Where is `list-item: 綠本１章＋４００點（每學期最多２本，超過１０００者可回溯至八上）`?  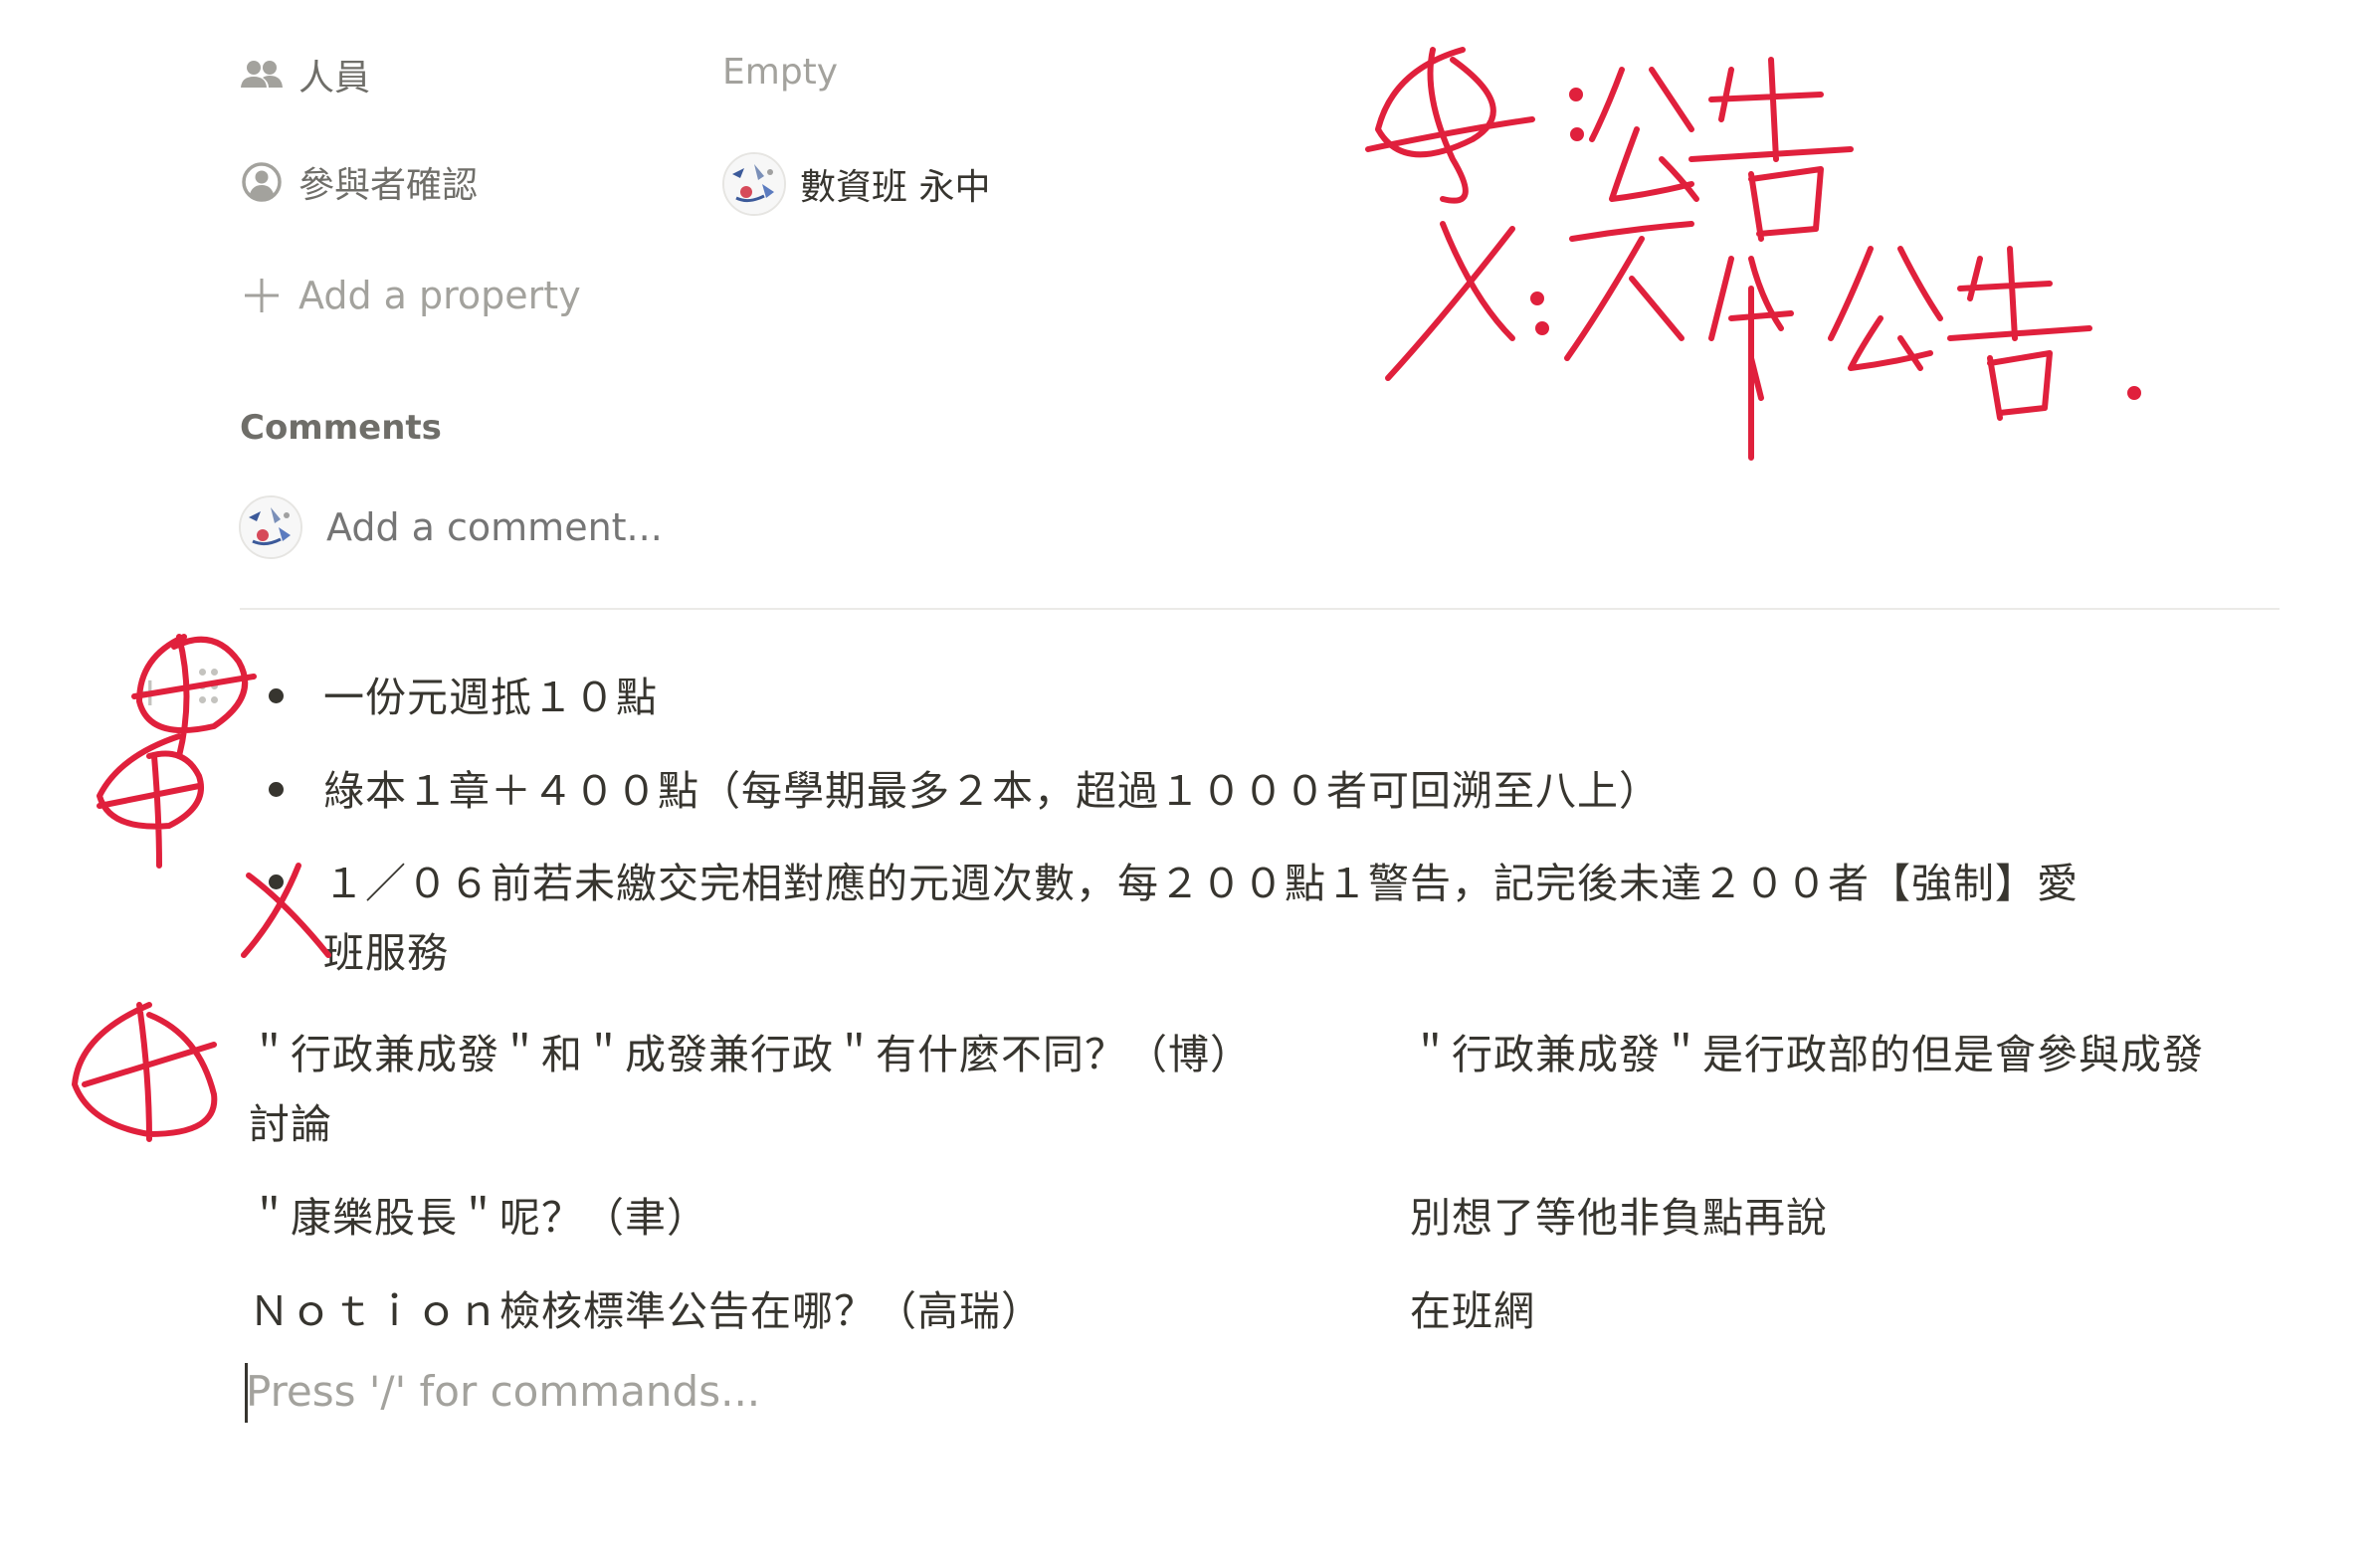 list-item: 綠本１章＋４００點（每學期最多２本，超過１０００者可回溯至八上） is located at coordinates (965, 791).